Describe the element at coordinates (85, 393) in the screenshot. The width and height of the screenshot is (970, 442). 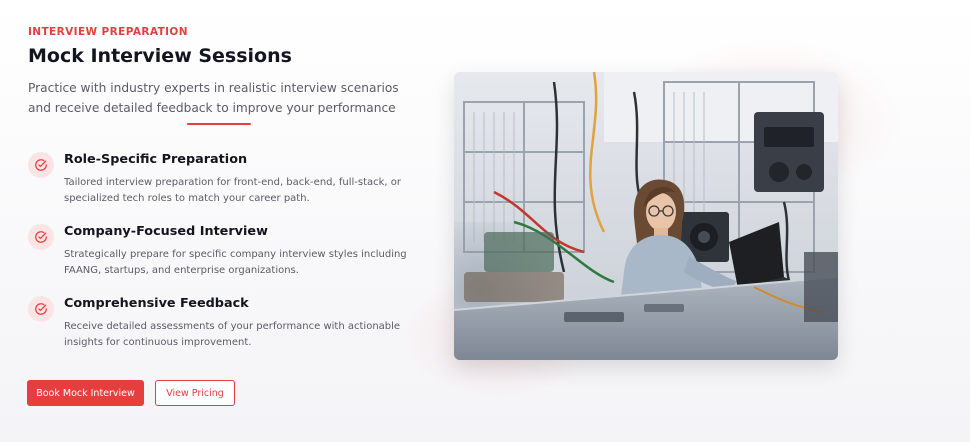
I see `book-mock-interview-button: Book Mock Interview` at that location.